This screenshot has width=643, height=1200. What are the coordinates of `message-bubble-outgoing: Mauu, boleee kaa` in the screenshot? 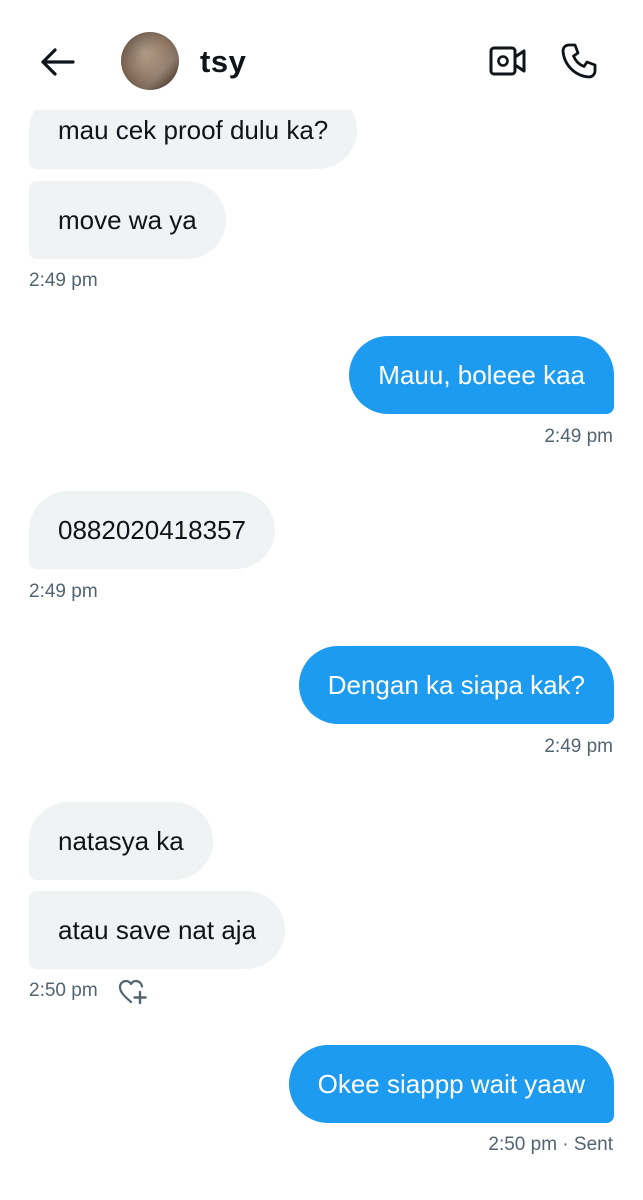 It's located at (481, 375).